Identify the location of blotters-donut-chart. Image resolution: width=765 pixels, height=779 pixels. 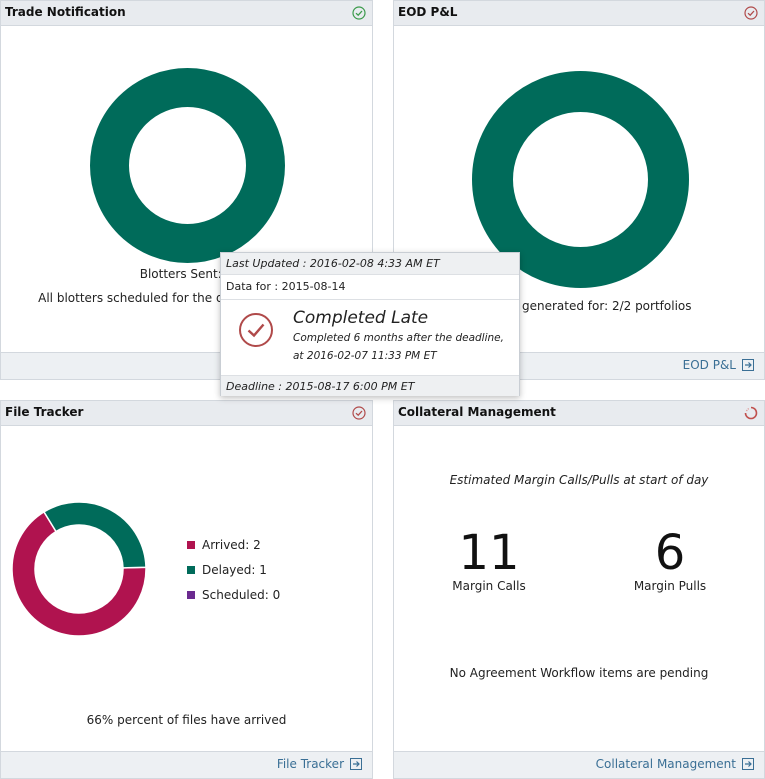
(187, 165).